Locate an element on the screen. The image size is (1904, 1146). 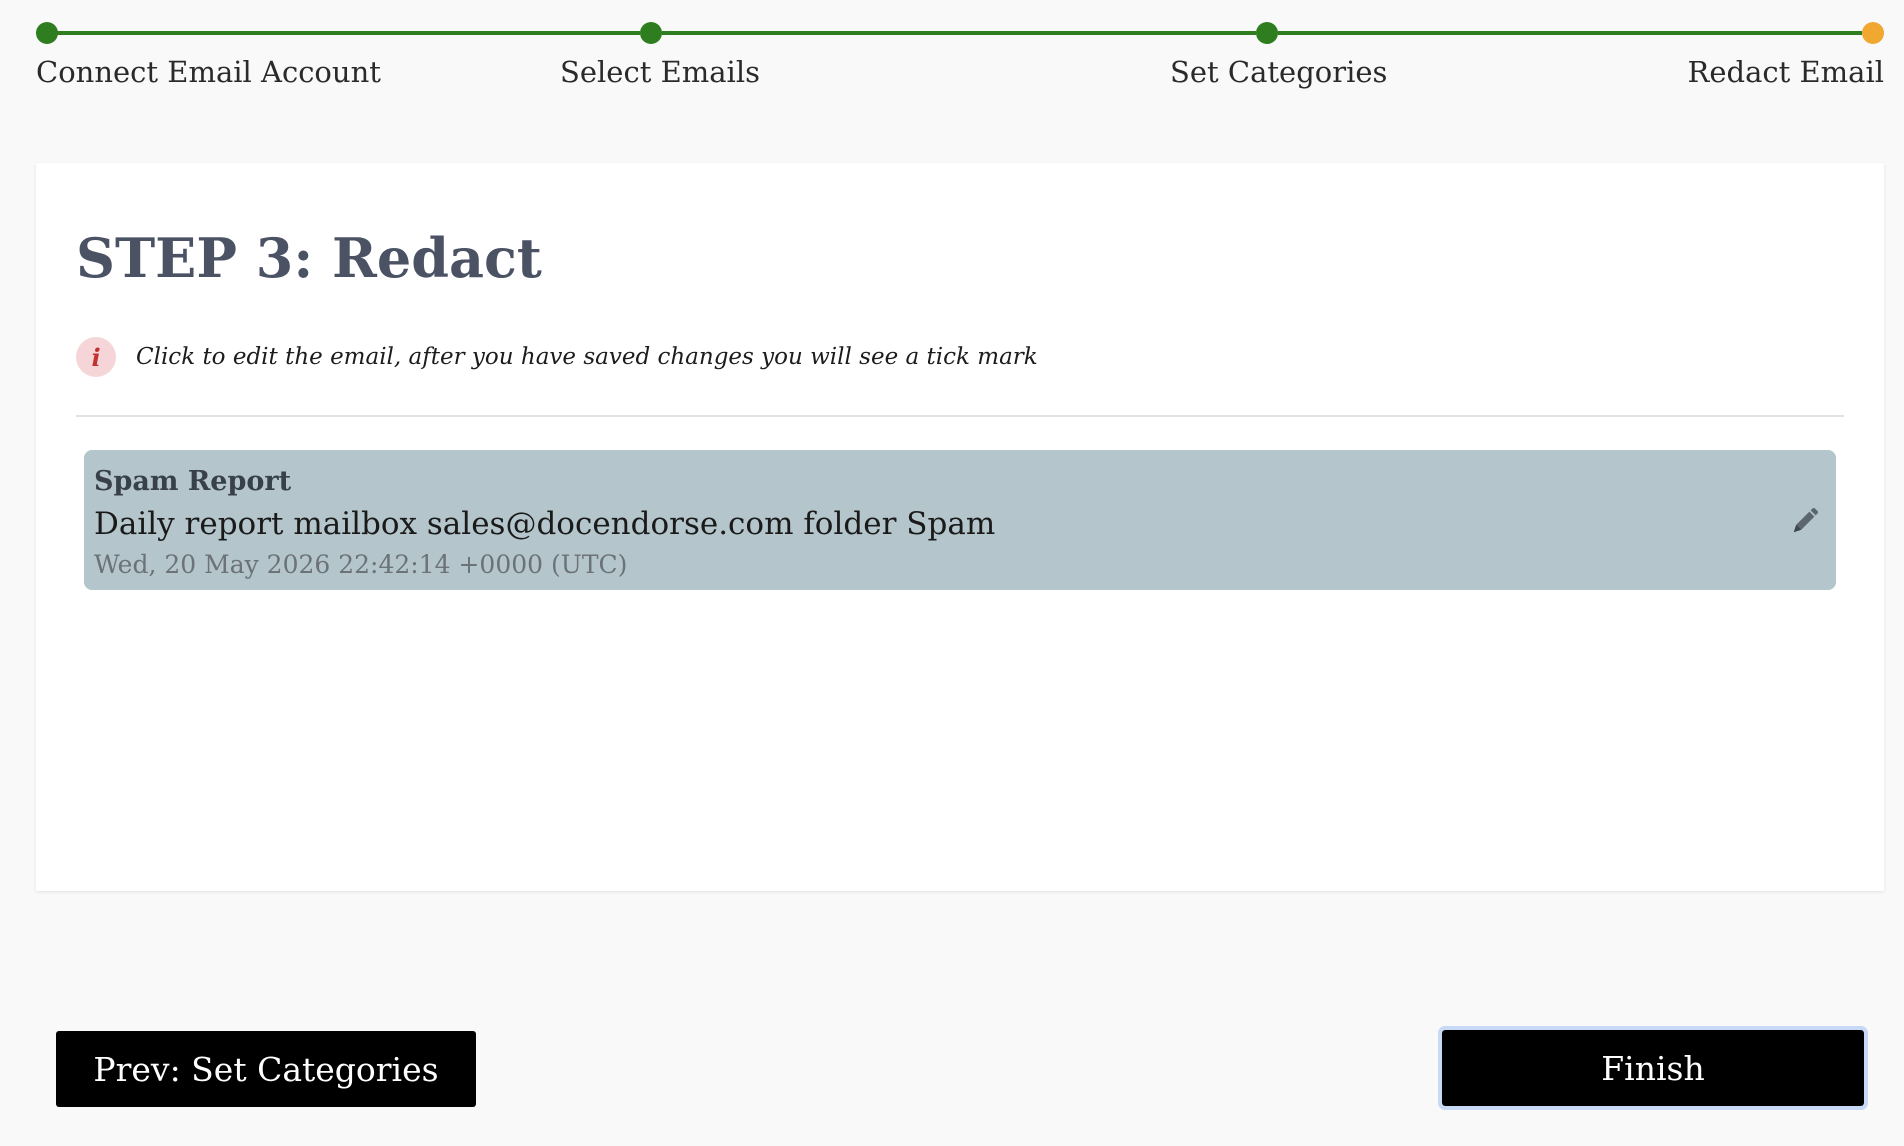
finish-button: Finish is located at coordinates (1653, 1068).